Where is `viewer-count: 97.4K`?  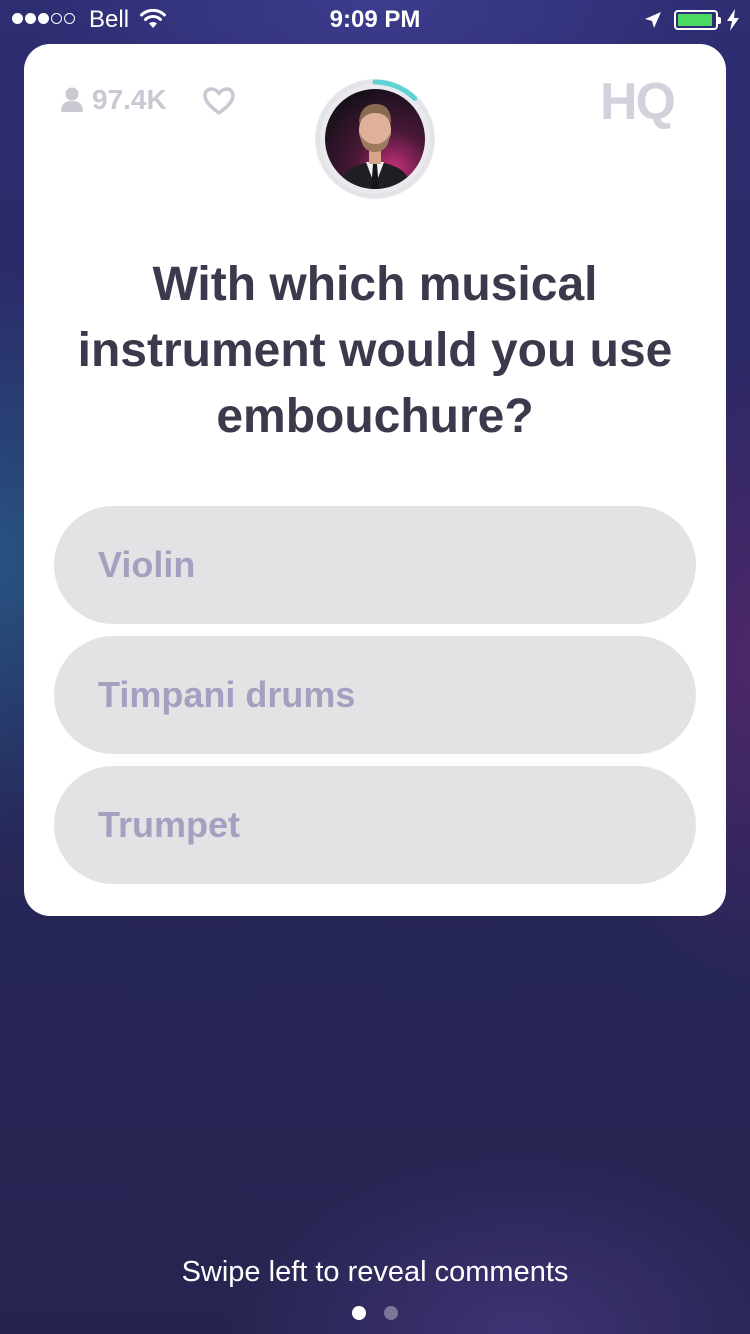
viewer-count: 97.4K is located at coordinates (113, 100).